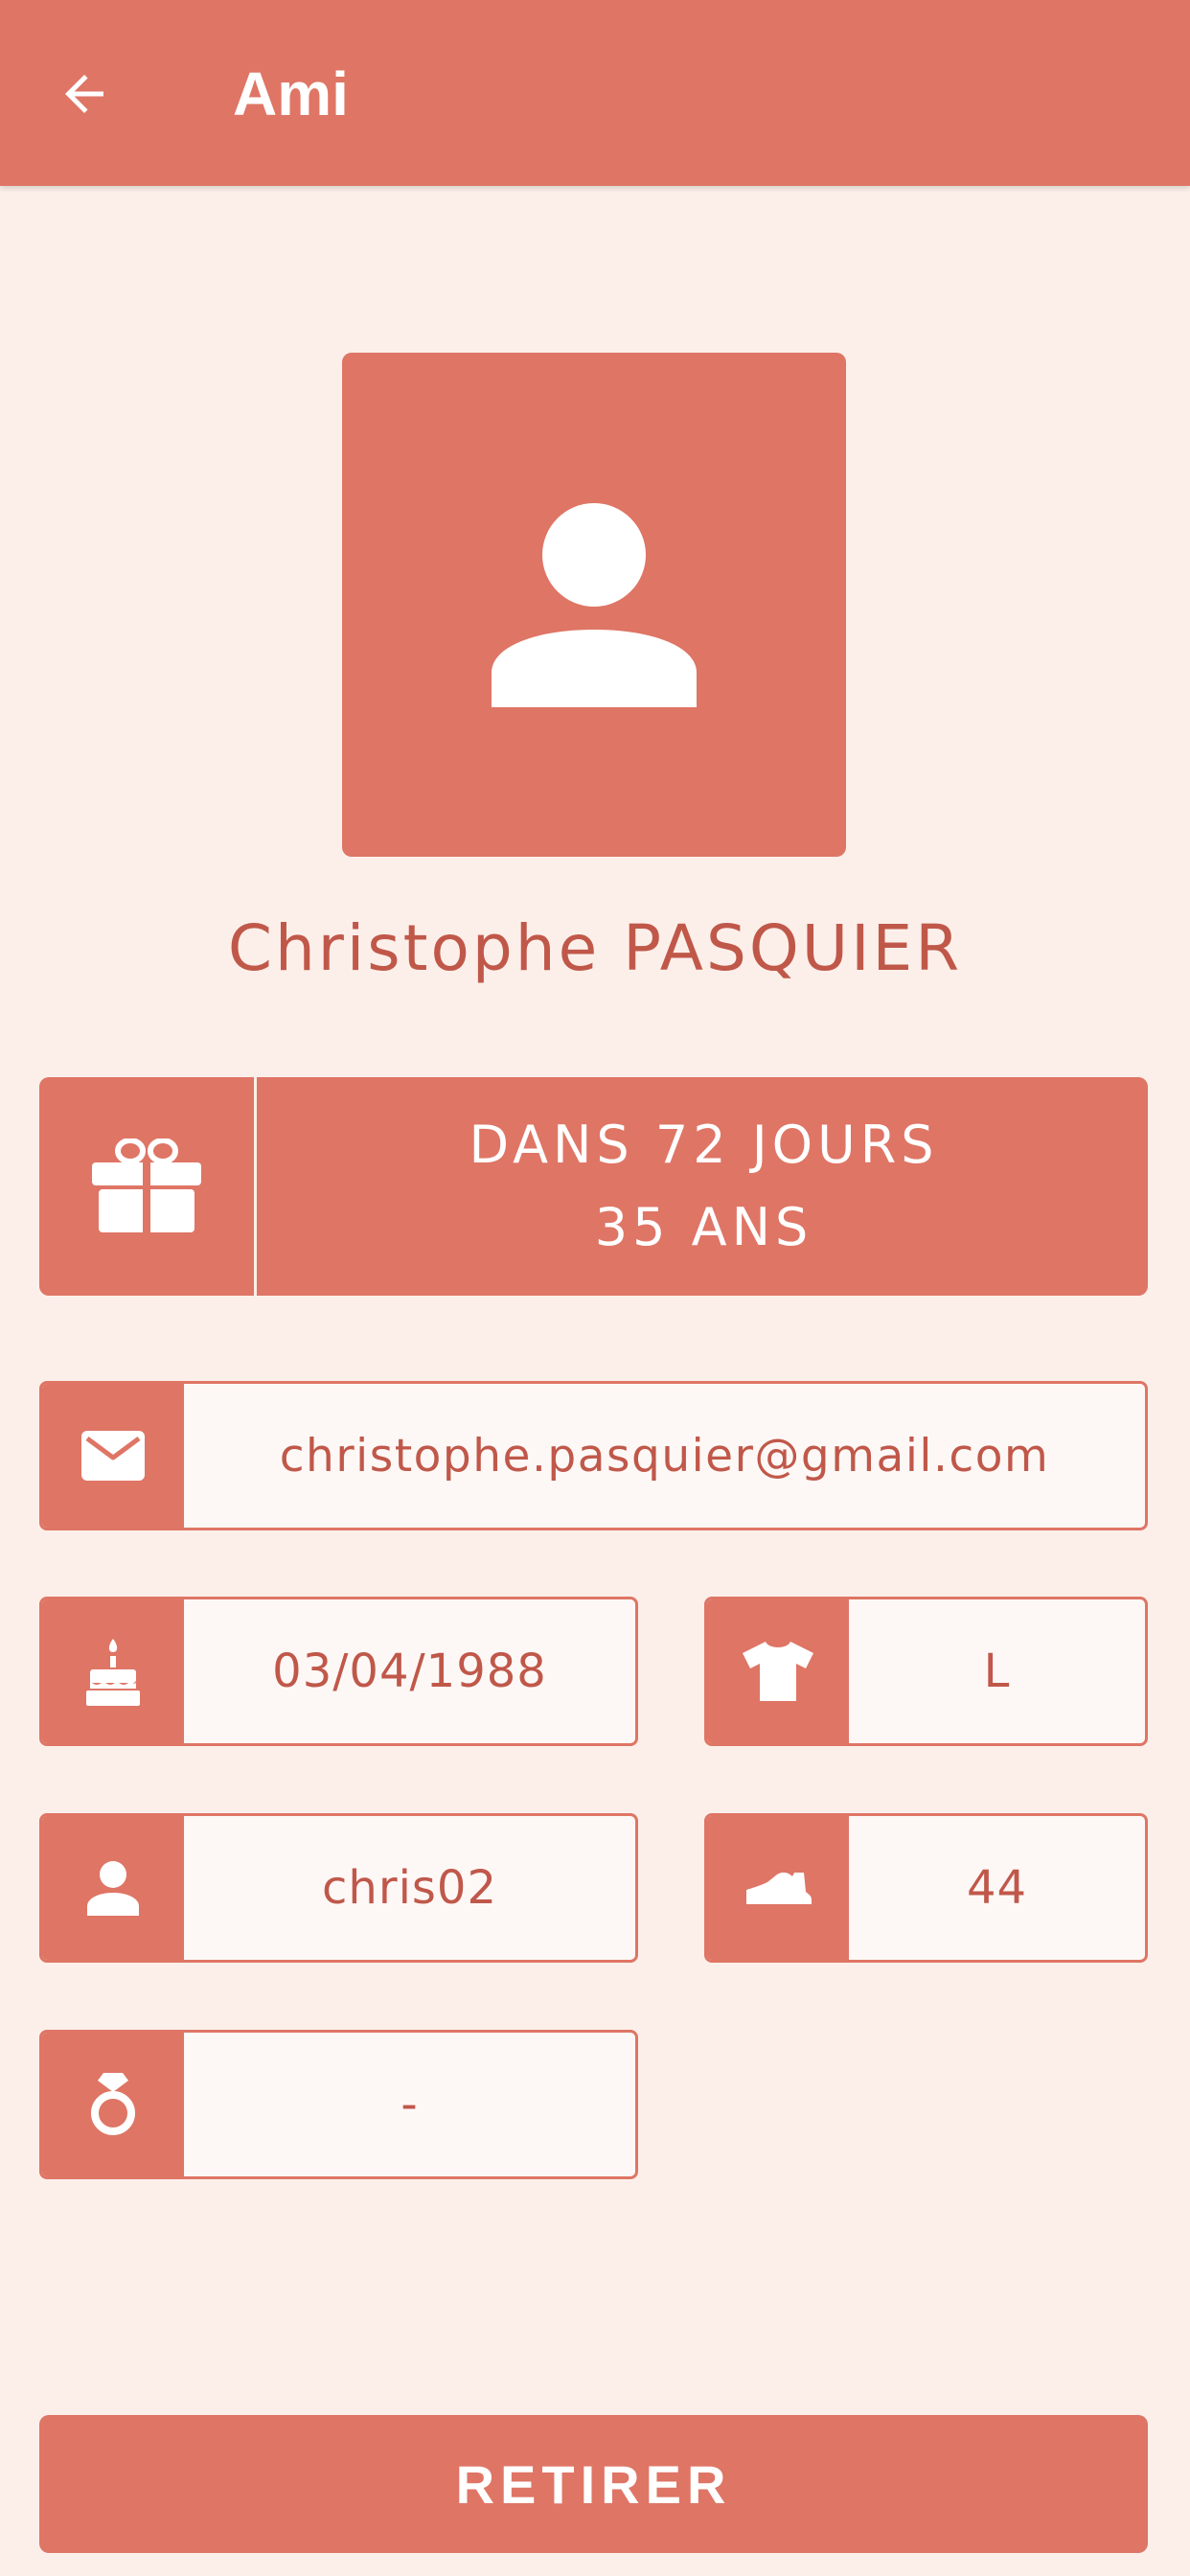 The width and height of the screenshot is (1190, 2576). Describe the element at coordinates (339, 2104) in the screenshot. I see `ring-size-field: -` at that location.